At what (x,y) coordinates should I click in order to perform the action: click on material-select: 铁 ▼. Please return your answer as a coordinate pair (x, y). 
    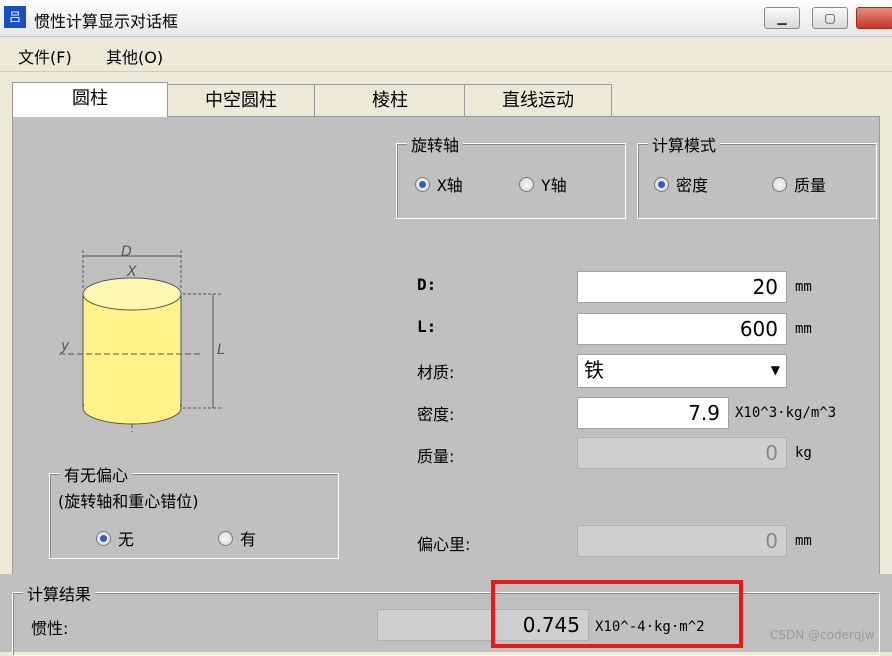
    Looking at the image, I should click on (682, 371).